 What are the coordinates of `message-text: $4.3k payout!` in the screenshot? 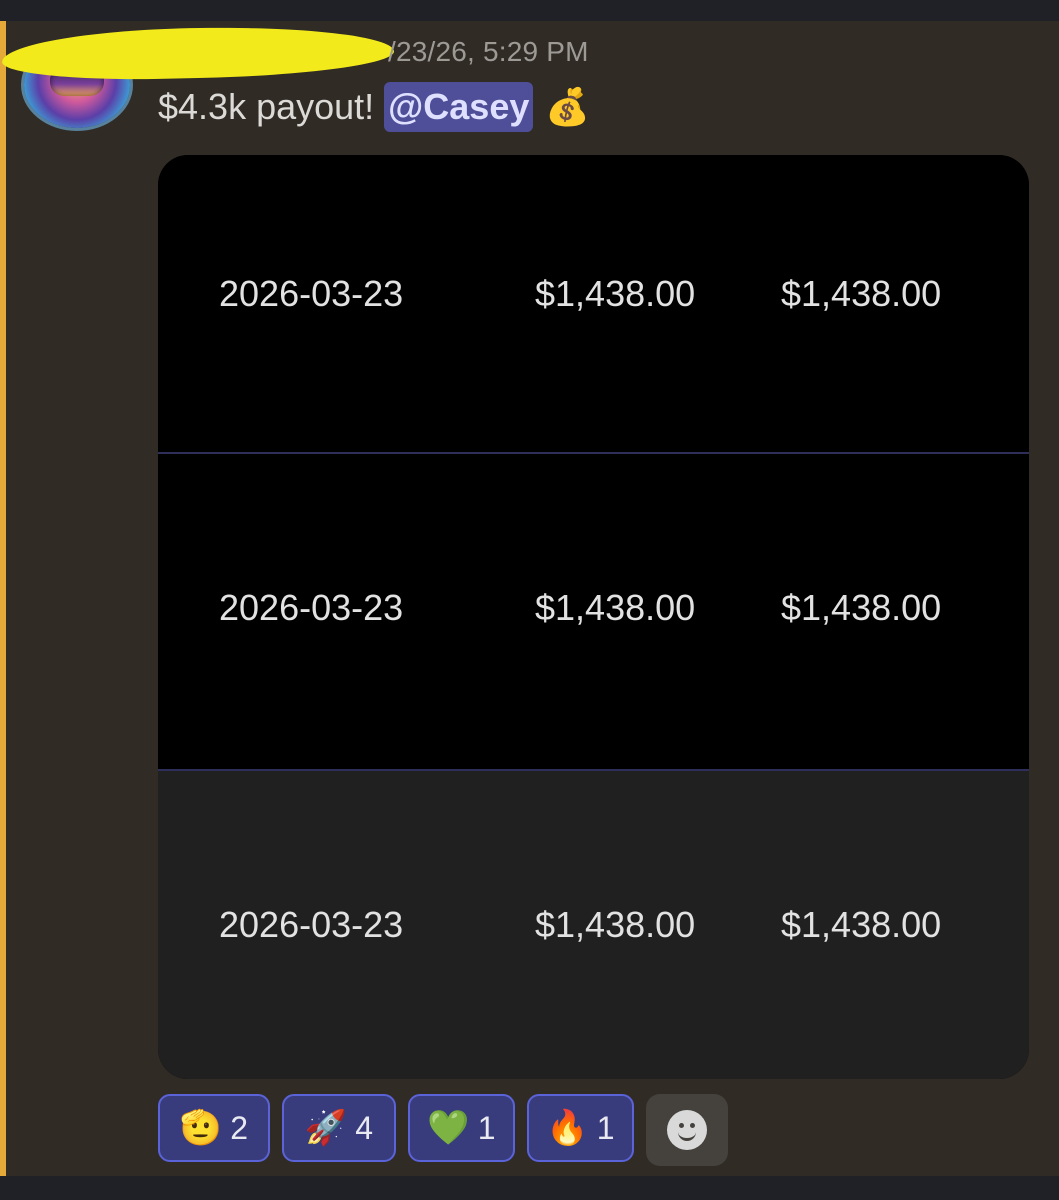 It's located at (266, 106).